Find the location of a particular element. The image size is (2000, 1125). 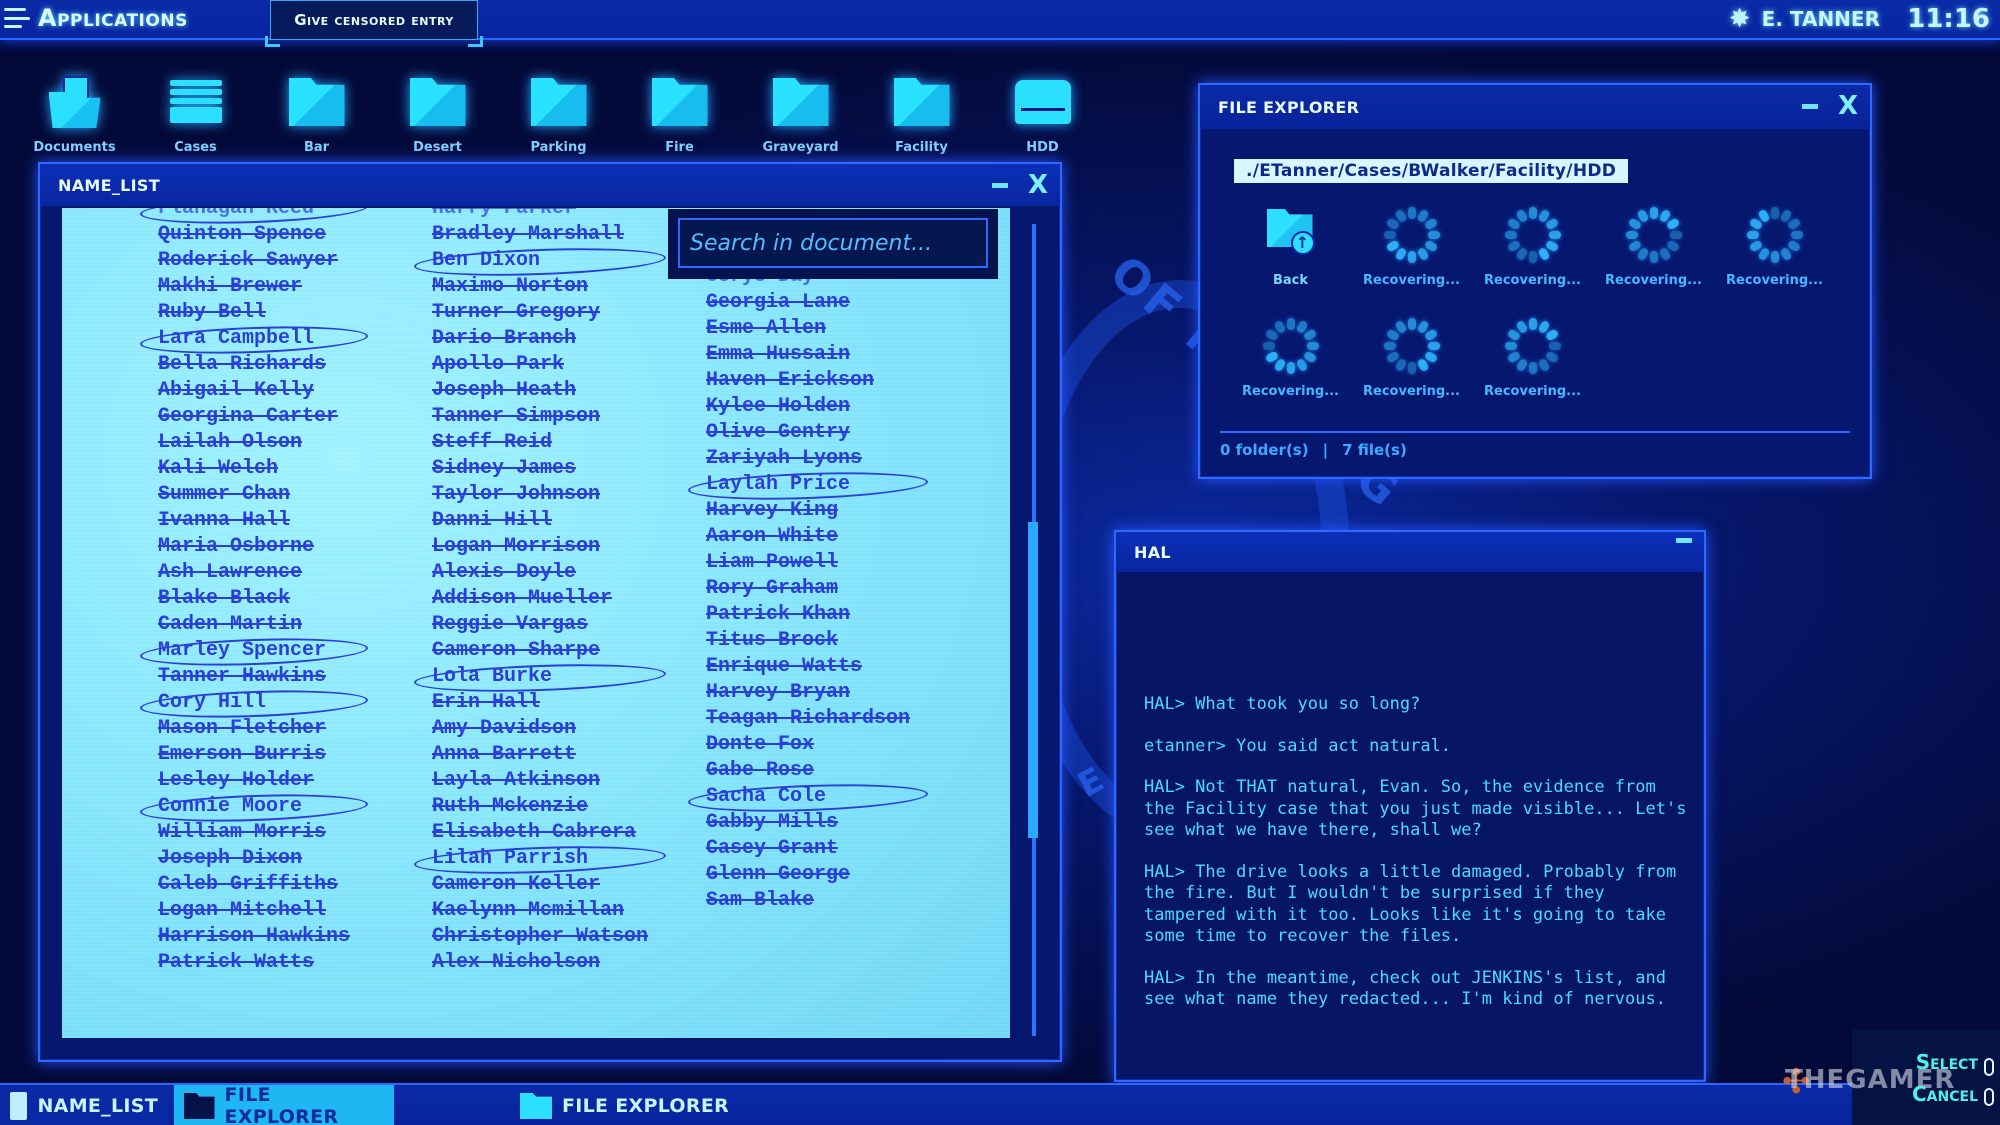

name-entry: Lola Burke is located at coordinates (540, 677).